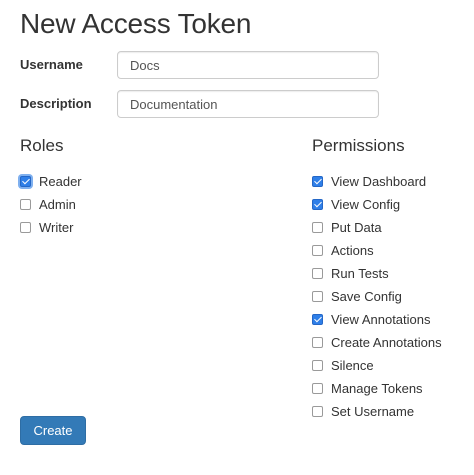 The height and width of the screenshot is (475, 474). I want to click on roles-list: Reader Admin Writer, so click(51, 204).